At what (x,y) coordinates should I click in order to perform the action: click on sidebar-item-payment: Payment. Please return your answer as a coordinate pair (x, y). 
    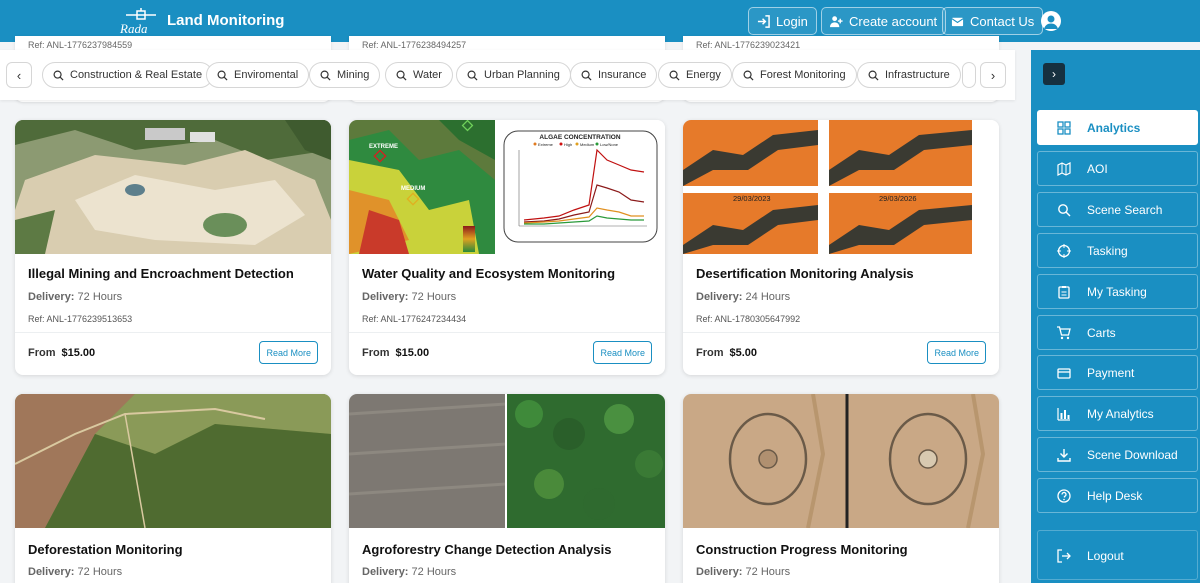
    Looking at the image, I should click on (1117, 372).